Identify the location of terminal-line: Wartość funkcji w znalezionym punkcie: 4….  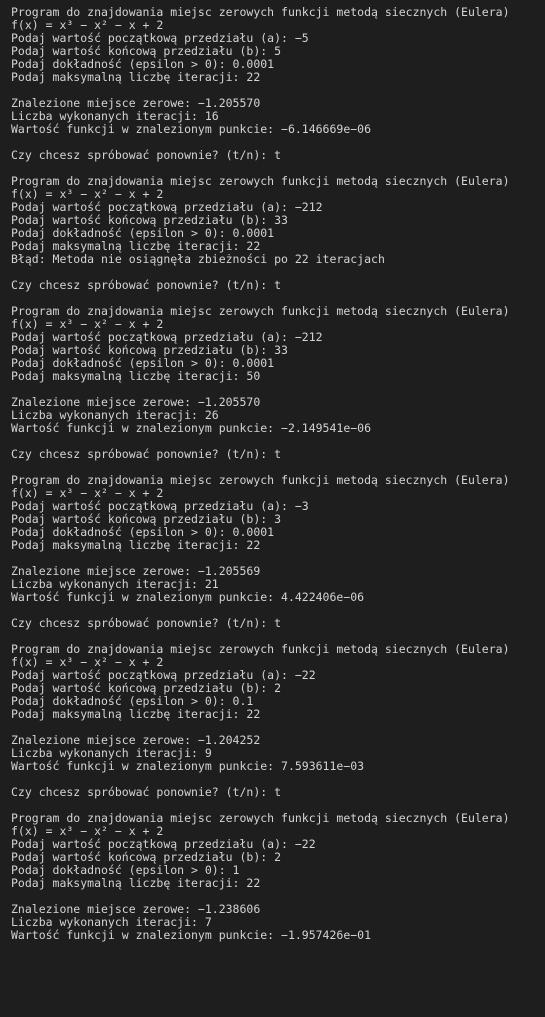
(188, 597).